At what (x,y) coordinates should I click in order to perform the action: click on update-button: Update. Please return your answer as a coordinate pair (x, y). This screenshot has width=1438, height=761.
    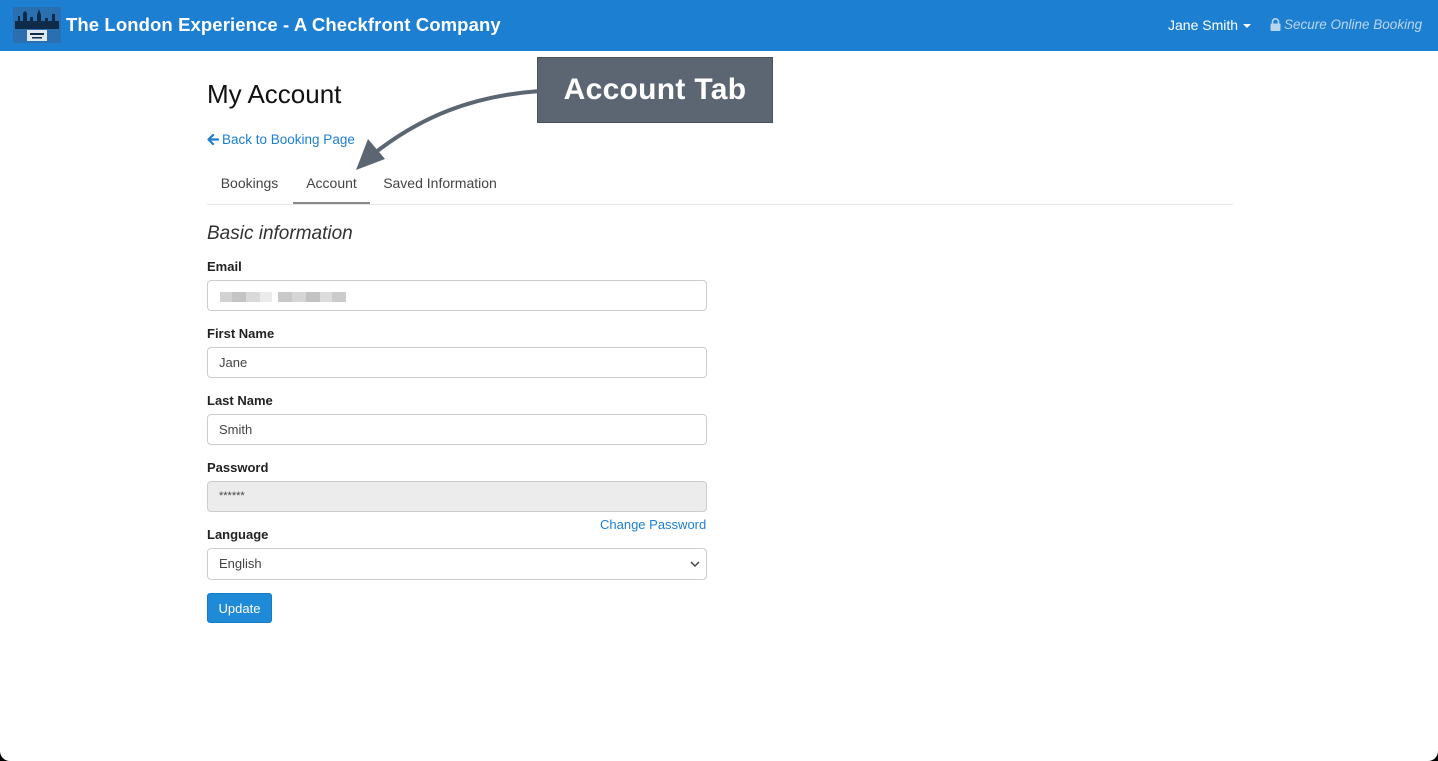
    Looking at the image, I should click on (239, 608).